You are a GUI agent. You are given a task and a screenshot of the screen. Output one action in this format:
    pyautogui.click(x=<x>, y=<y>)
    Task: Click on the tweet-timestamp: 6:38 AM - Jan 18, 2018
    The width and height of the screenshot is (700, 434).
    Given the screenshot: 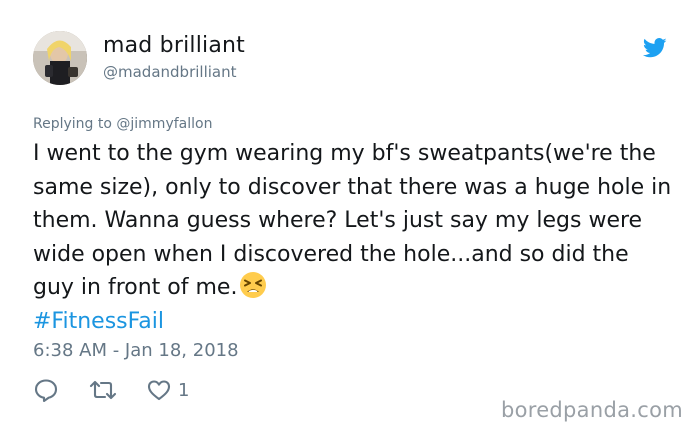 What is the action you would take?
    pyautogui.click(x=136, y=350)
    